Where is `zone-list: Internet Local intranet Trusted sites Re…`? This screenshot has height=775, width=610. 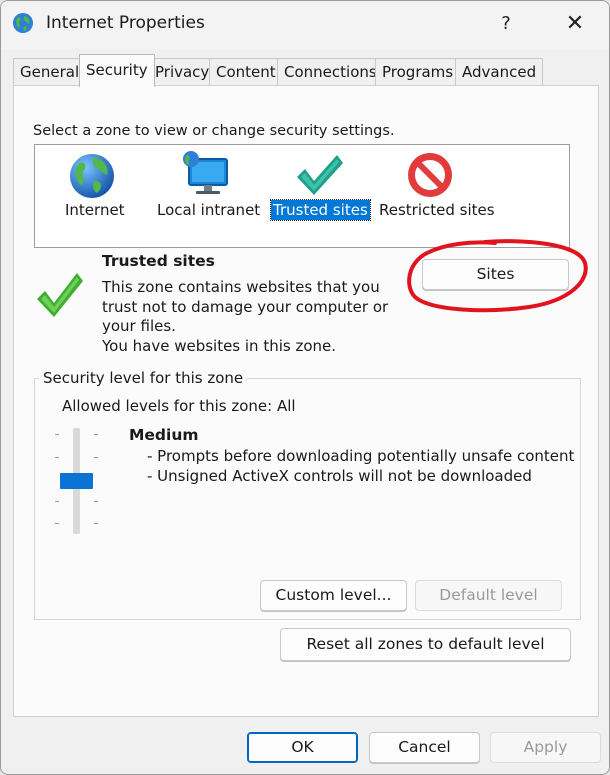
zone-list: Internet Local intranet Trusted sites Re… is located at coordinates (302, 196).